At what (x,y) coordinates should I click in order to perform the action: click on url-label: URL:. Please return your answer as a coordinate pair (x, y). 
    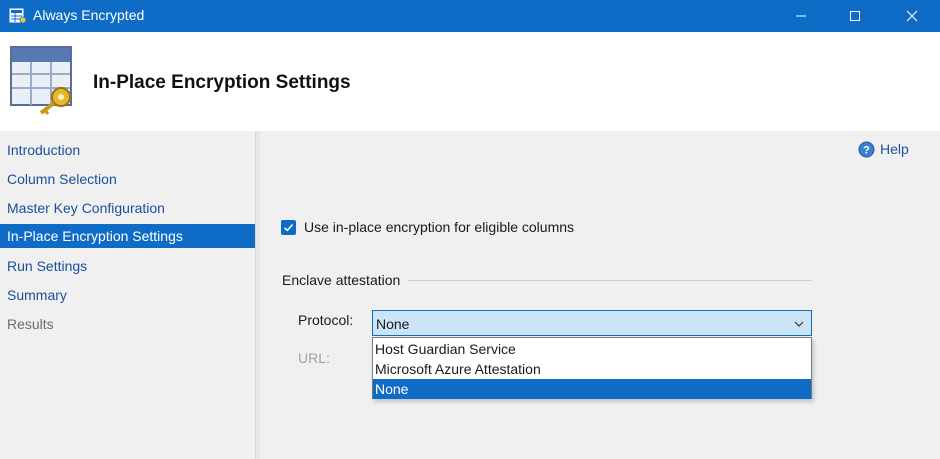
    Looking at the image, I should click on (314, 358).